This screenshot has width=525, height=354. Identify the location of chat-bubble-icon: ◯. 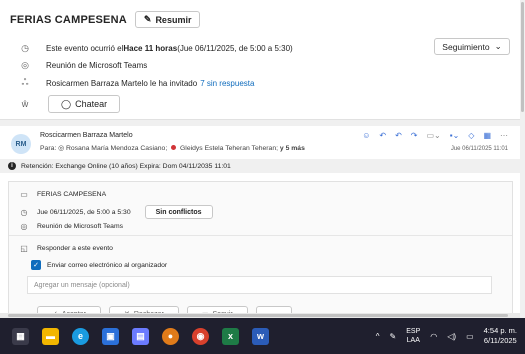
(66, 103).